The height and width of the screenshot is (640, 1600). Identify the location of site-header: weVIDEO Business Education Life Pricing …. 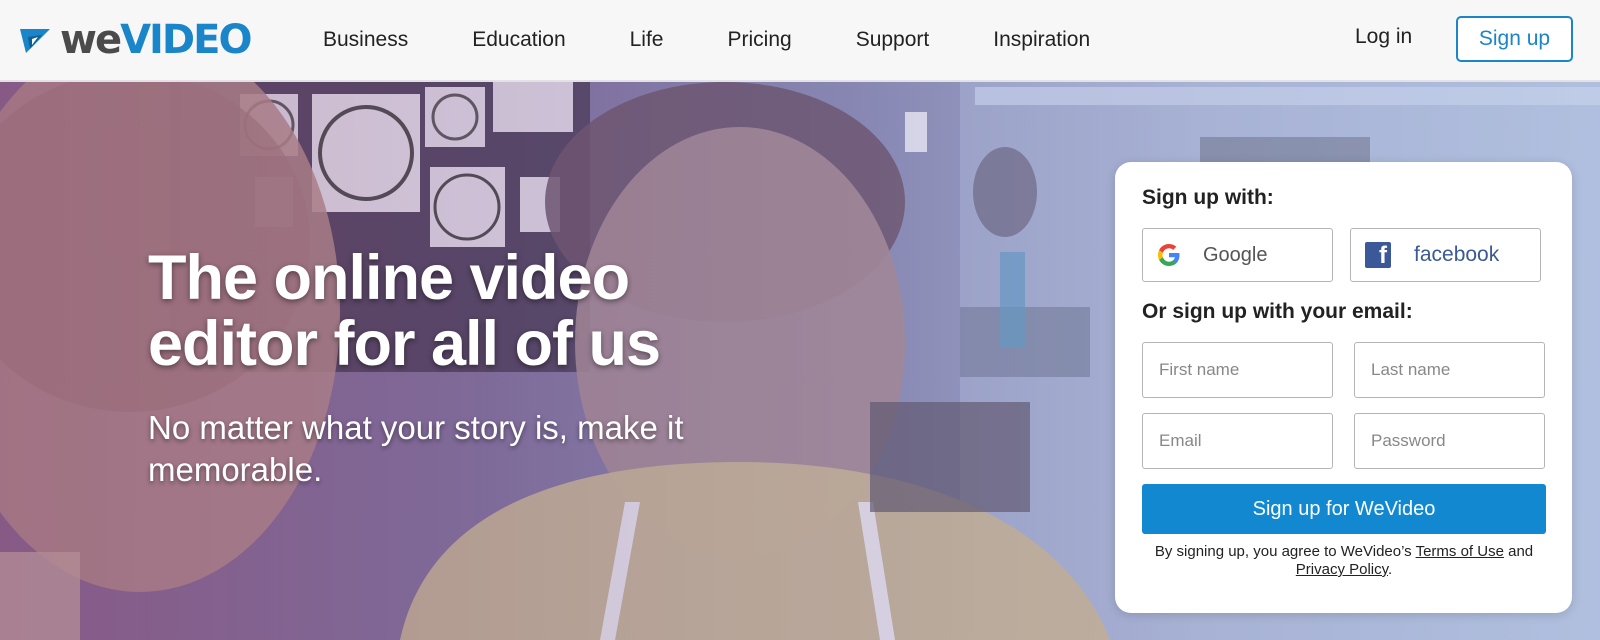
(800, 41).